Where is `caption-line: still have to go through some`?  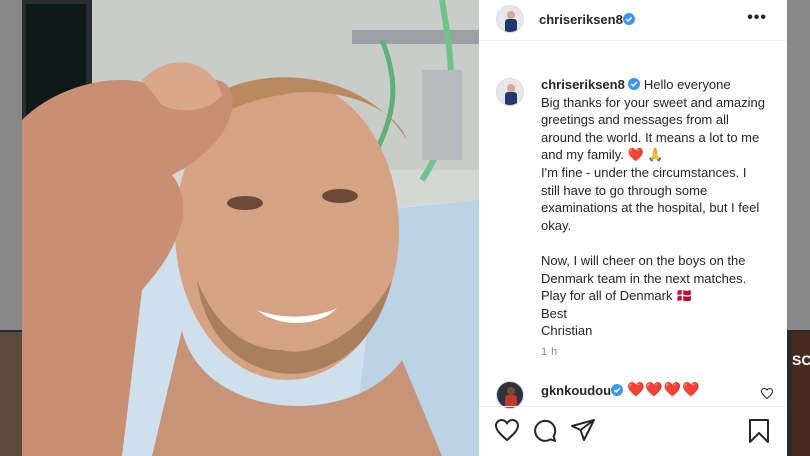 caption-line: still have to go through some is located at coordinates (624, 190).